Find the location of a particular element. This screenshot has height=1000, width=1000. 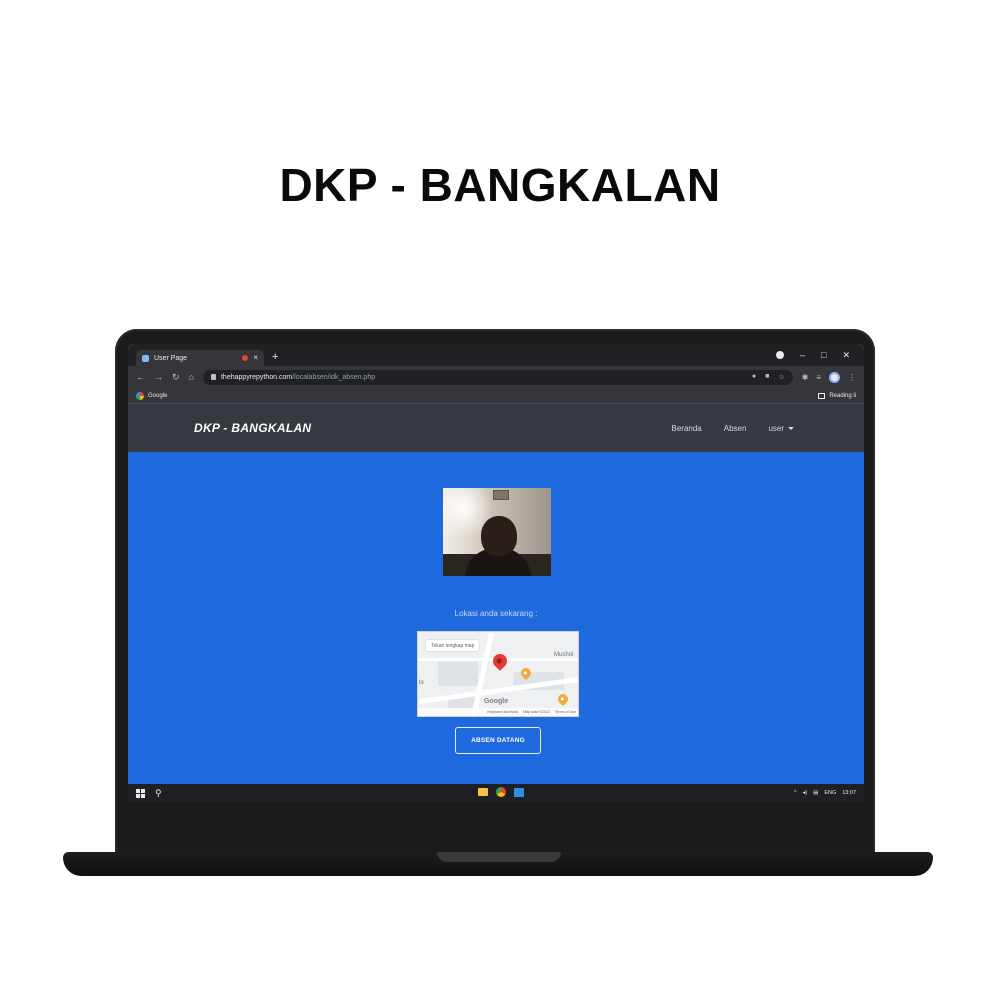

map-footer-shortcuts: Keyboard shortcuts is located at coordinates (502, 712).